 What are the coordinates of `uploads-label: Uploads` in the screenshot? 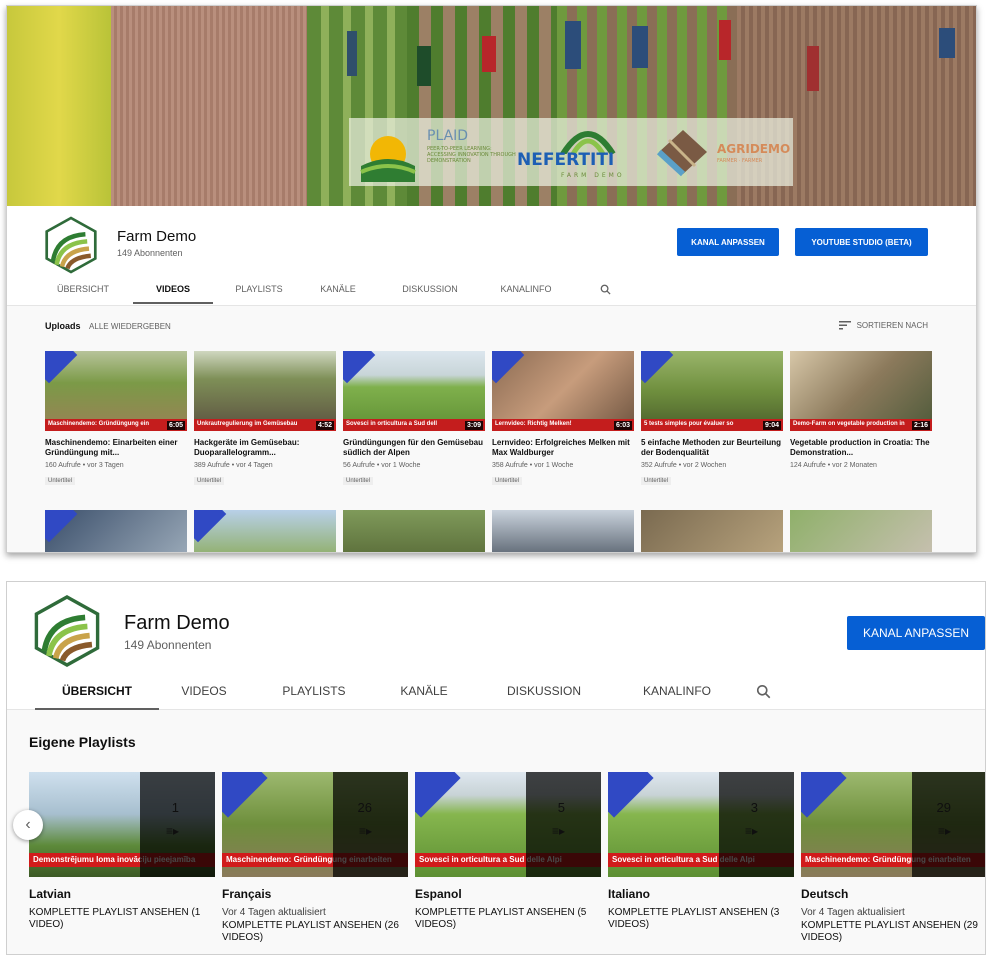 It's located at (63, 326).